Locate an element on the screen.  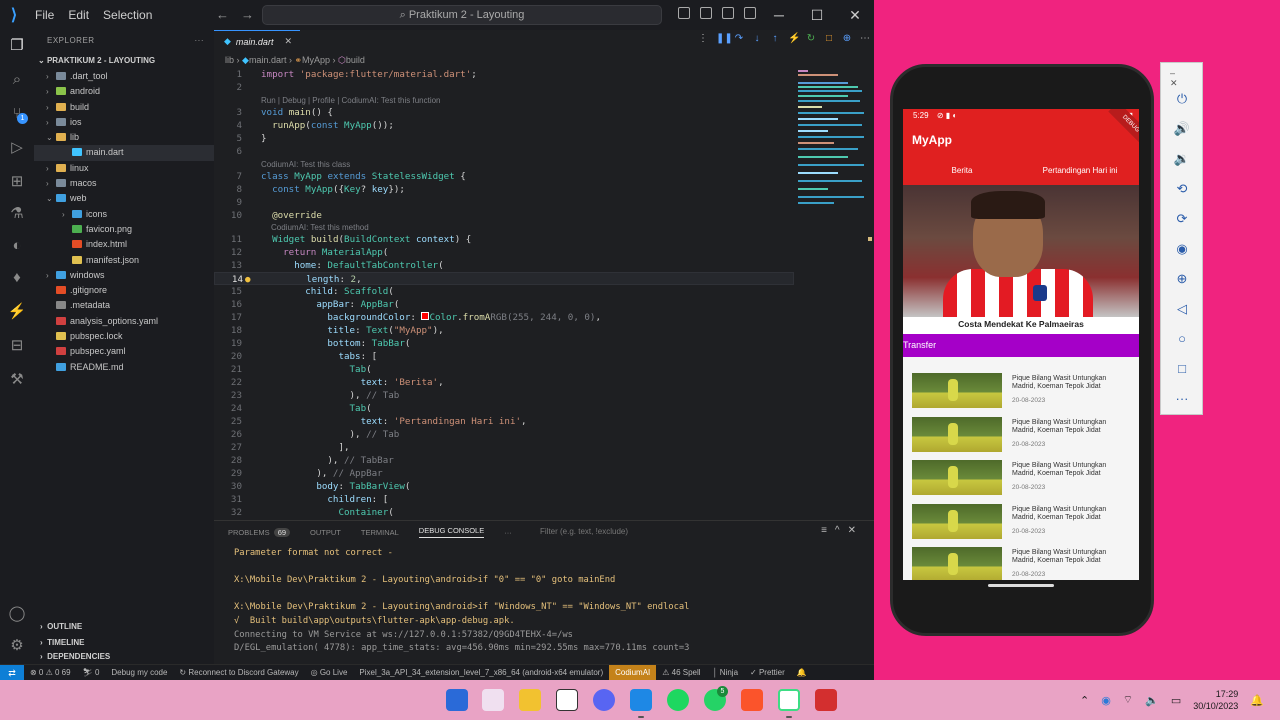
app-tab-berita: Berita is located at coordinates (962, 171).